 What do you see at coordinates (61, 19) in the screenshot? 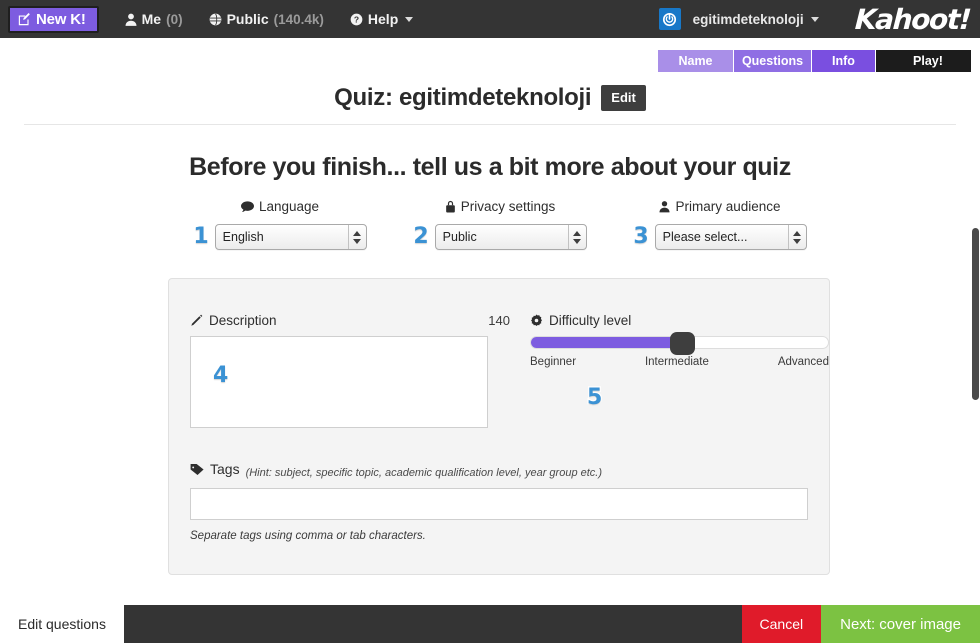
I see `new-kahoot-label: New K!` at bounding box center [61, 19].